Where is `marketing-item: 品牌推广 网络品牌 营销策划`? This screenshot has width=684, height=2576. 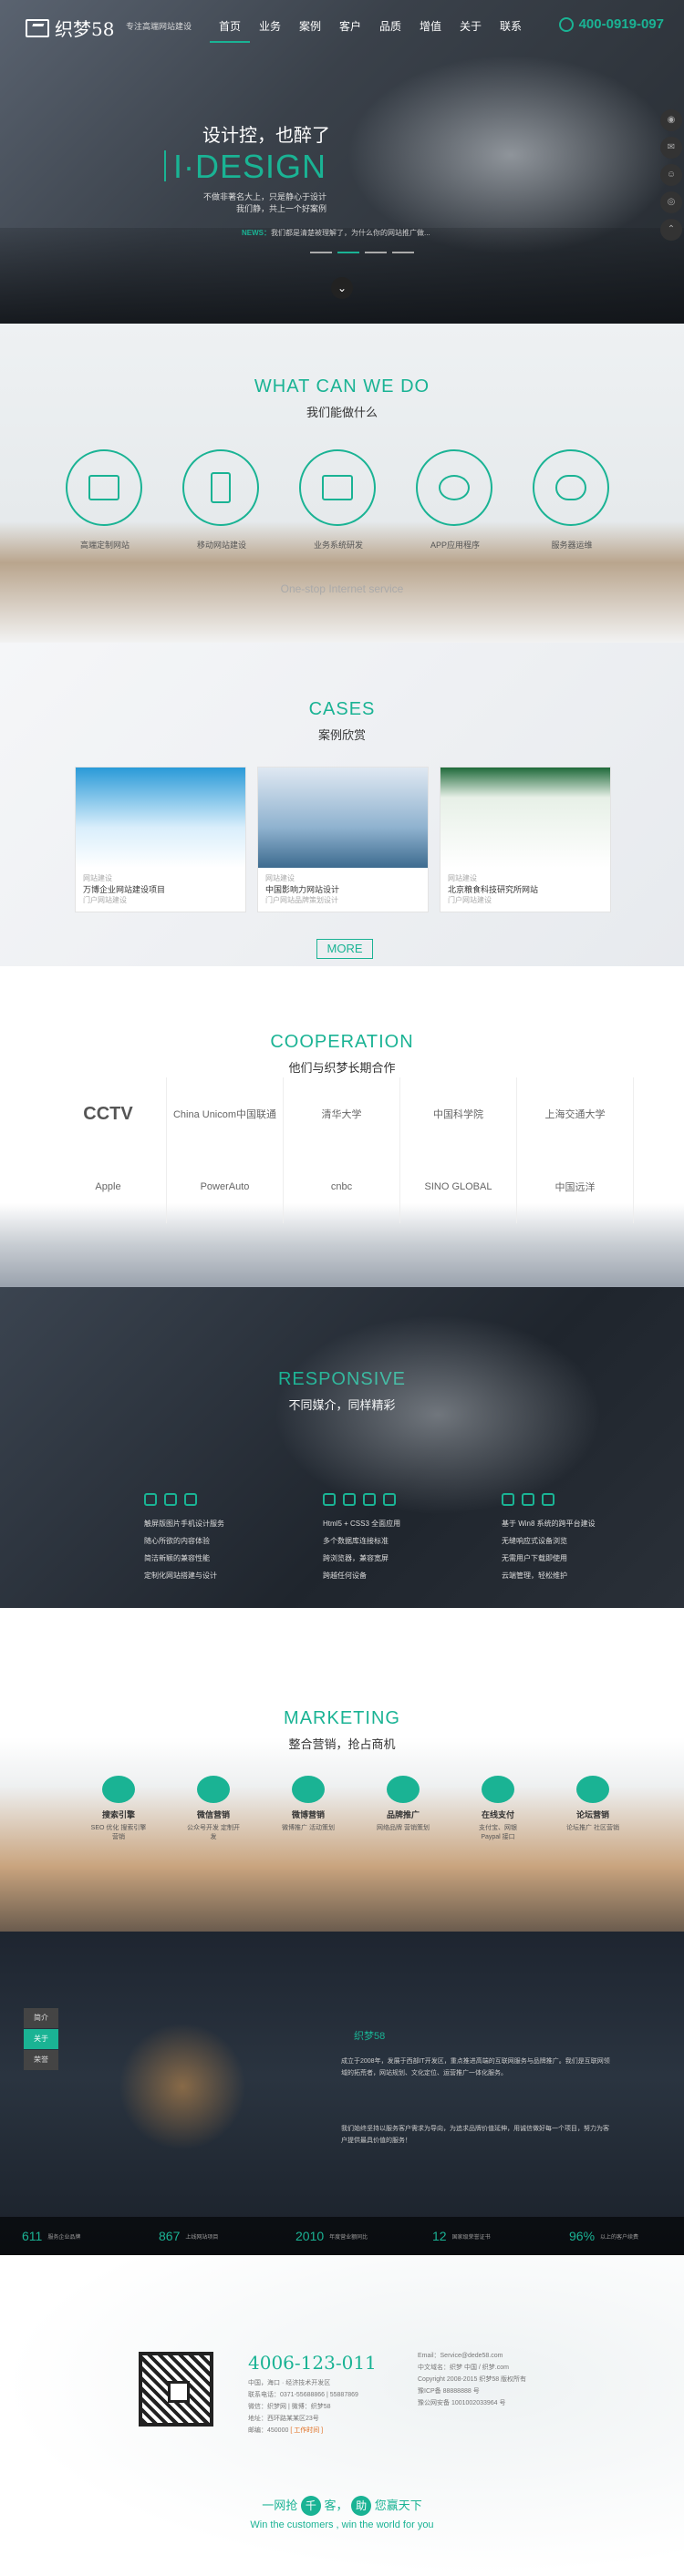
marketing-item: 品牌推广 网络品牌 营销策划 is located at coordinates (403, 1809).